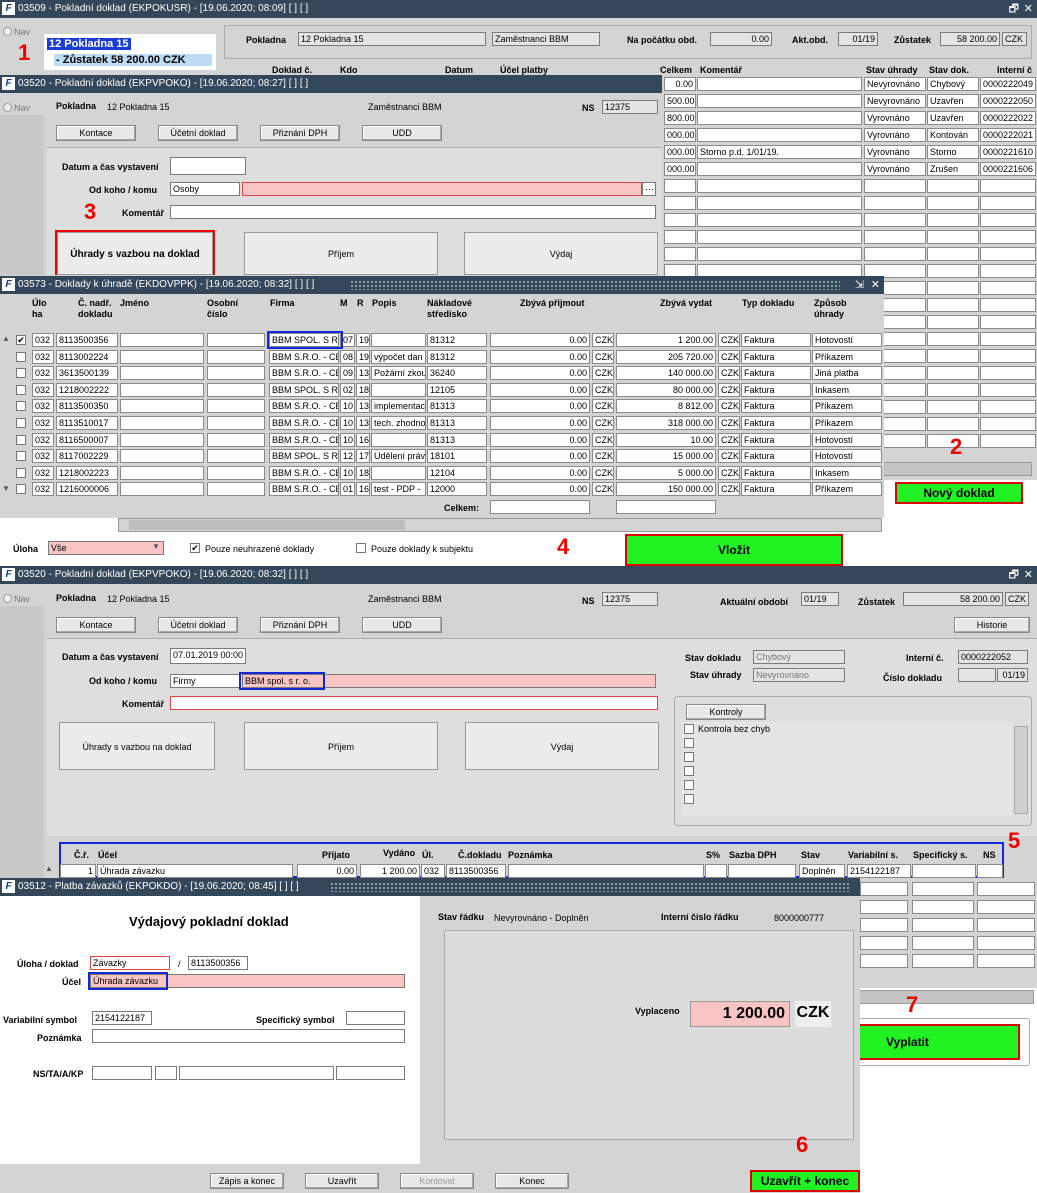  What do you see at coordinates (361, 548) in the screenshot?
I see `chk-k-subjektu` at bounding box center [361, 548].